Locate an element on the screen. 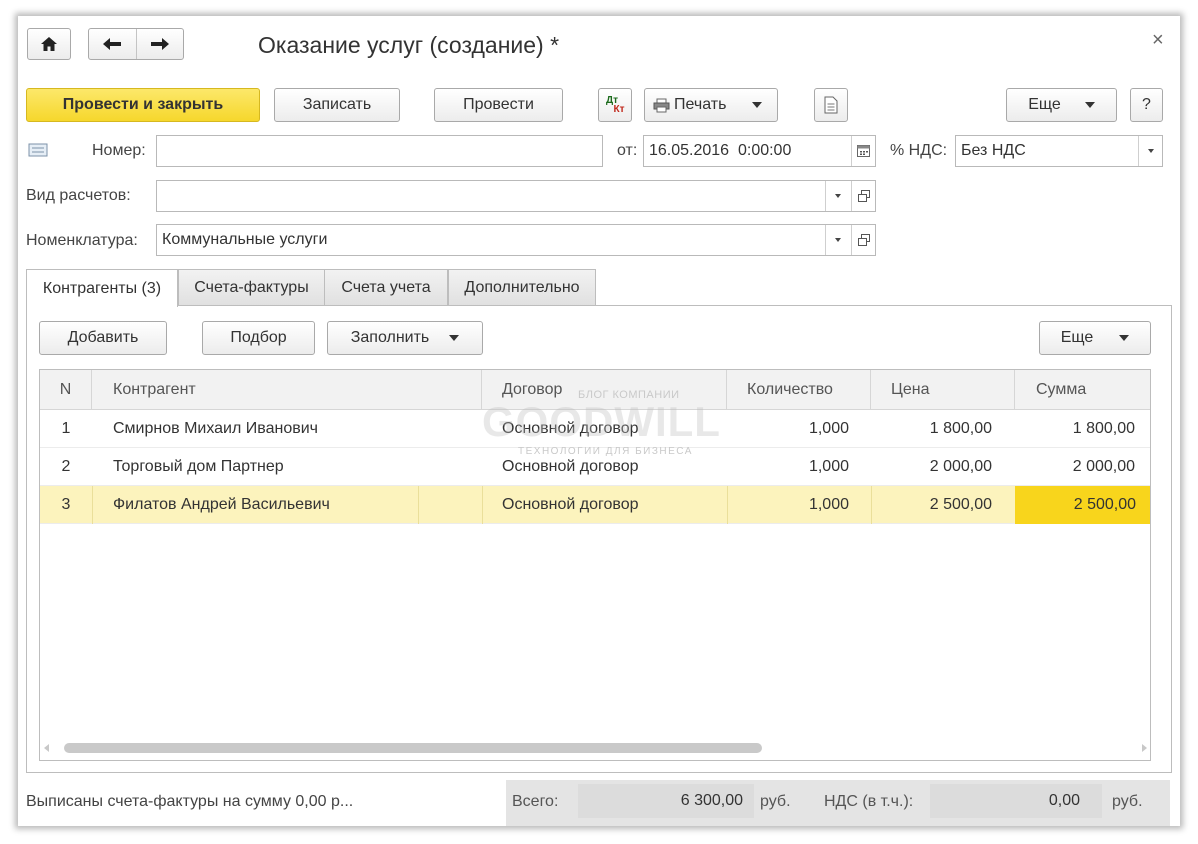 This screenshot has width=1198, height=844. fill-button: Заполнить is located at coordinates (405, 338).